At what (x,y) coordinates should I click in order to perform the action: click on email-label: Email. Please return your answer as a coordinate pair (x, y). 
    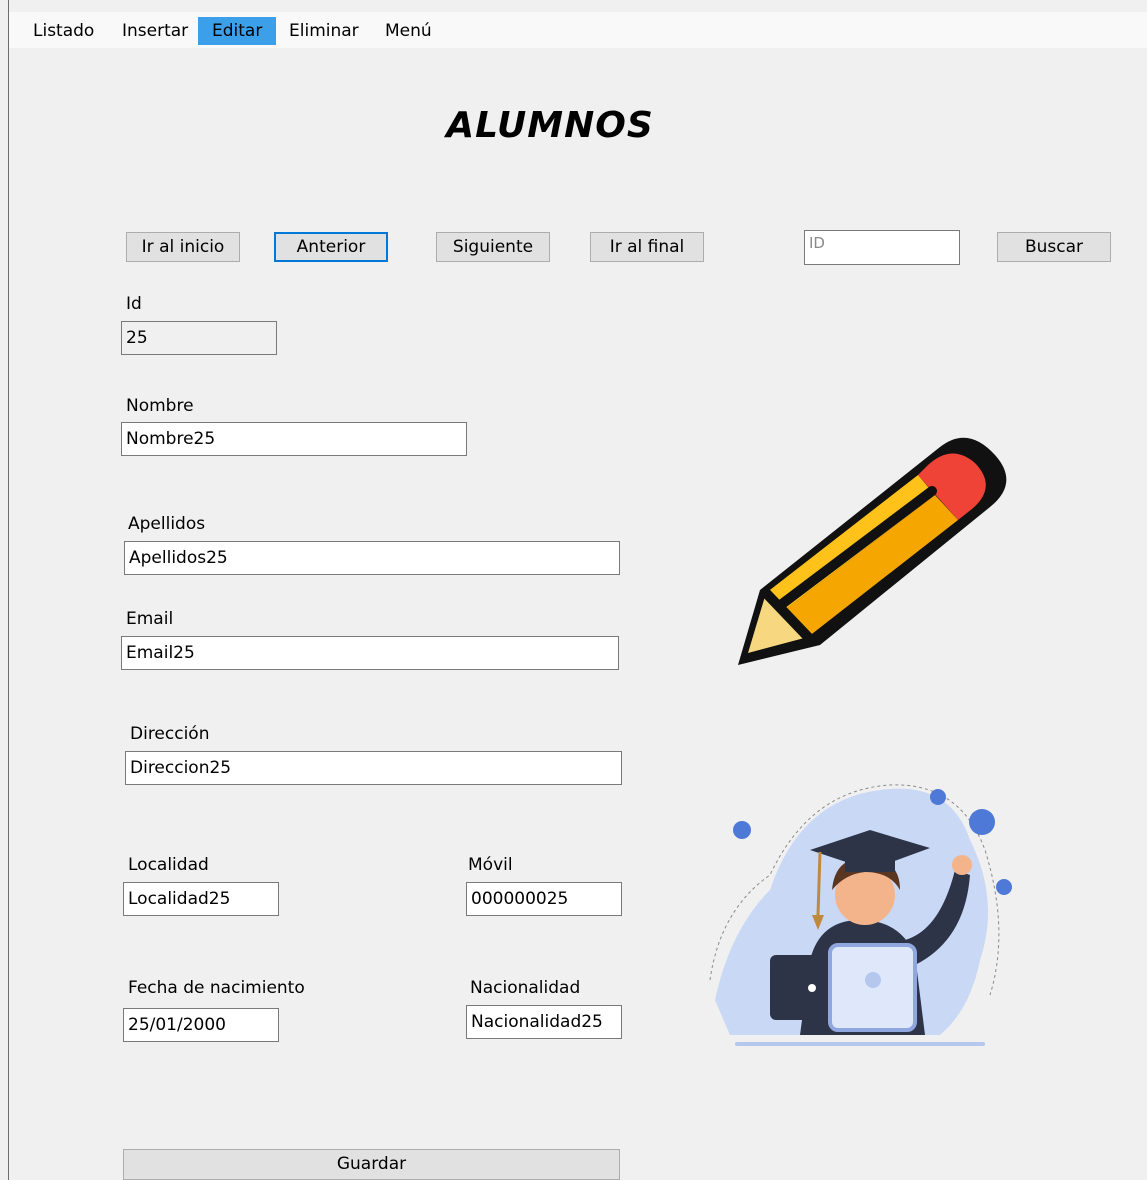
    Looking at the image, I should click on (150, 619).